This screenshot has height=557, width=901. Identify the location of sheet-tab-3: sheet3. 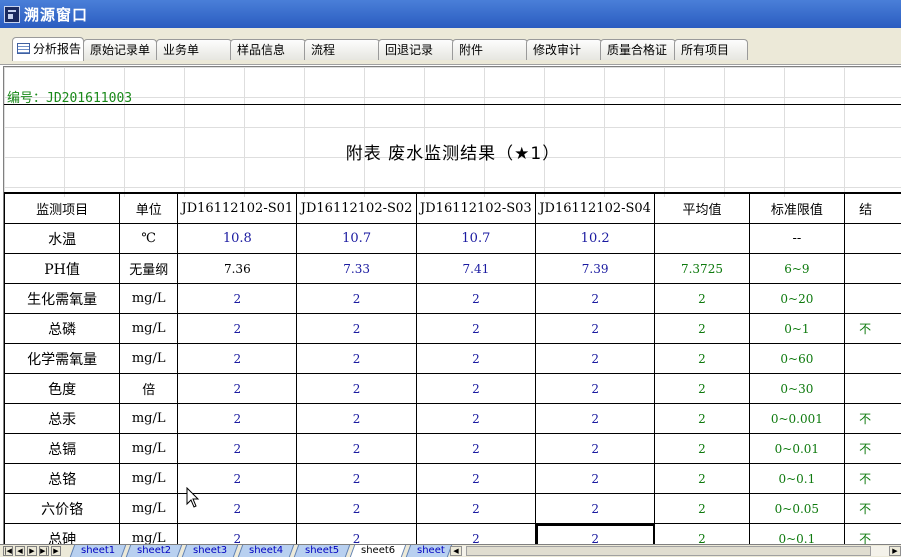
(210, 551).